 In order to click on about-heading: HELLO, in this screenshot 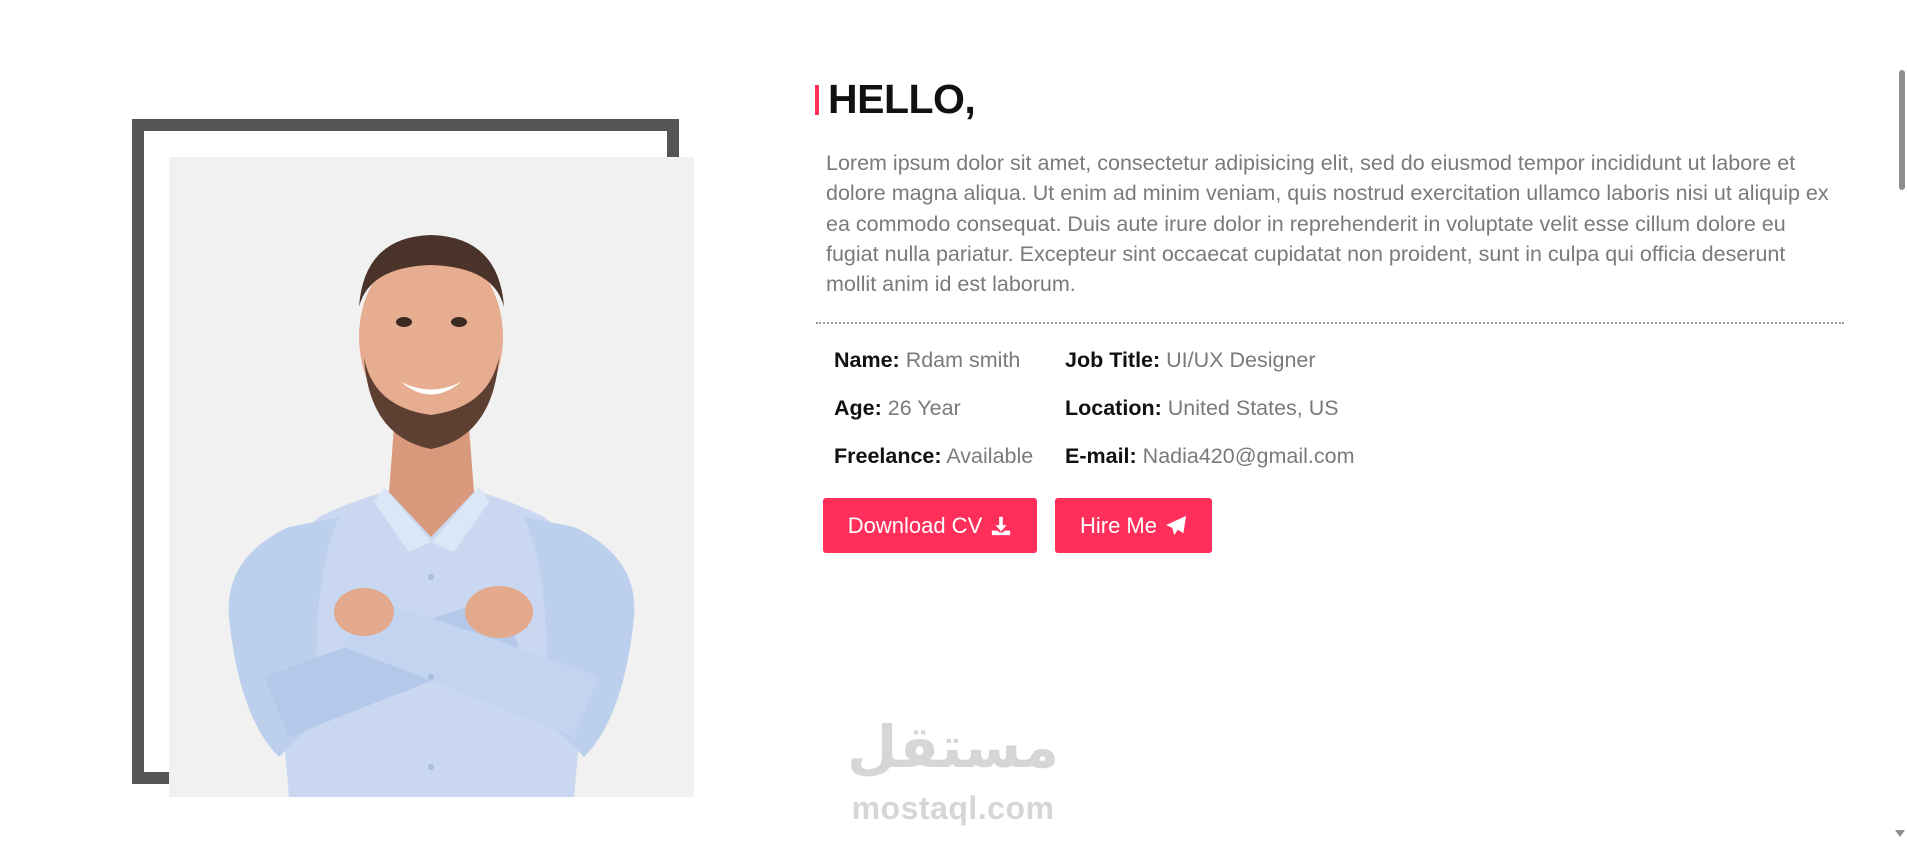, I will do `click(895, 99)`.